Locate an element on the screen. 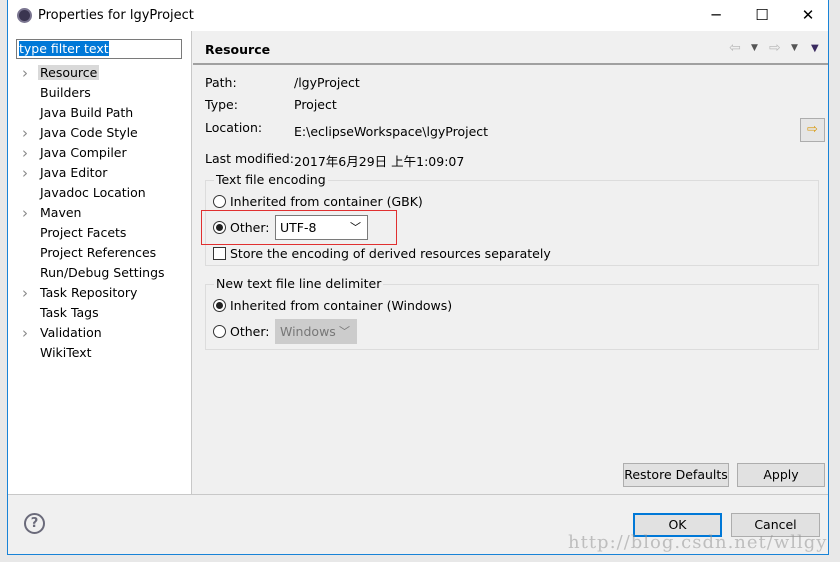  tree-item: › Resource is located at coordinates (99, 73).